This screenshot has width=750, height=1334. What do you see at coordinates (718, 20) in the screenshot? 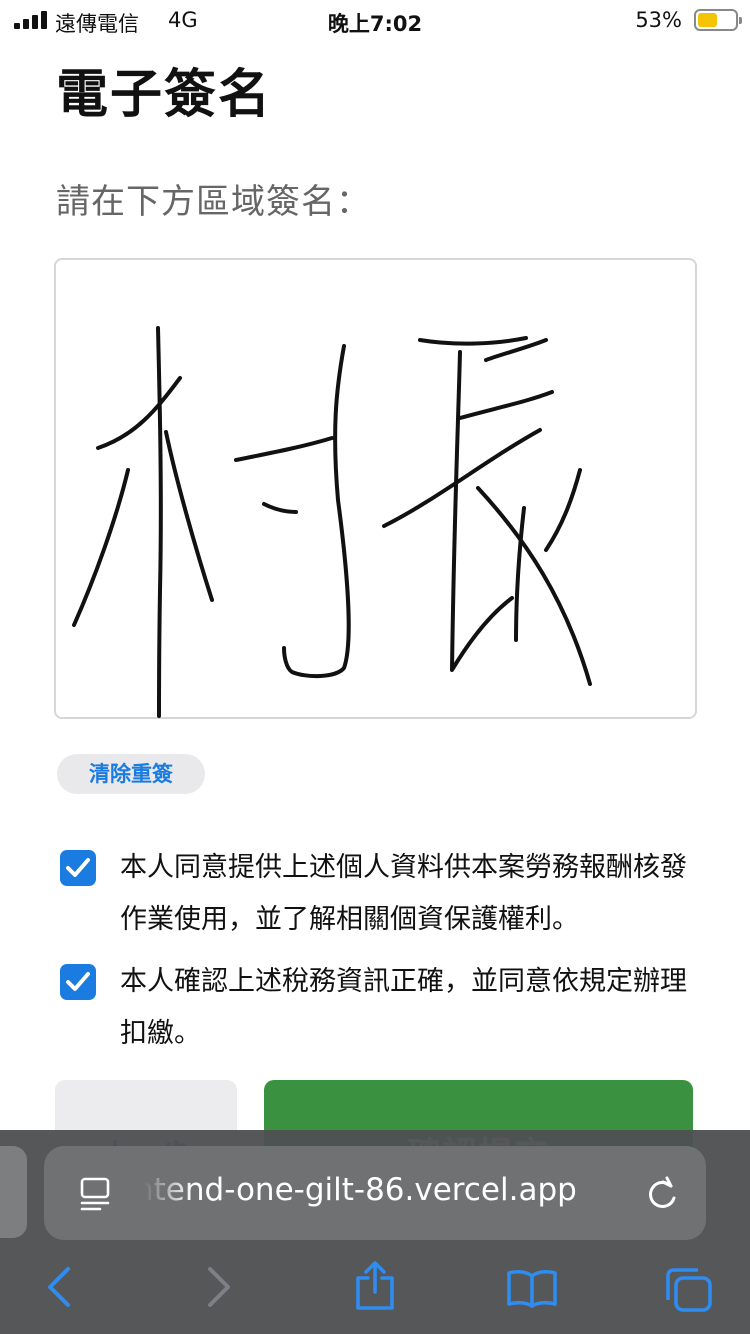
I see `battery-icon` at bounding box center [718, 20].